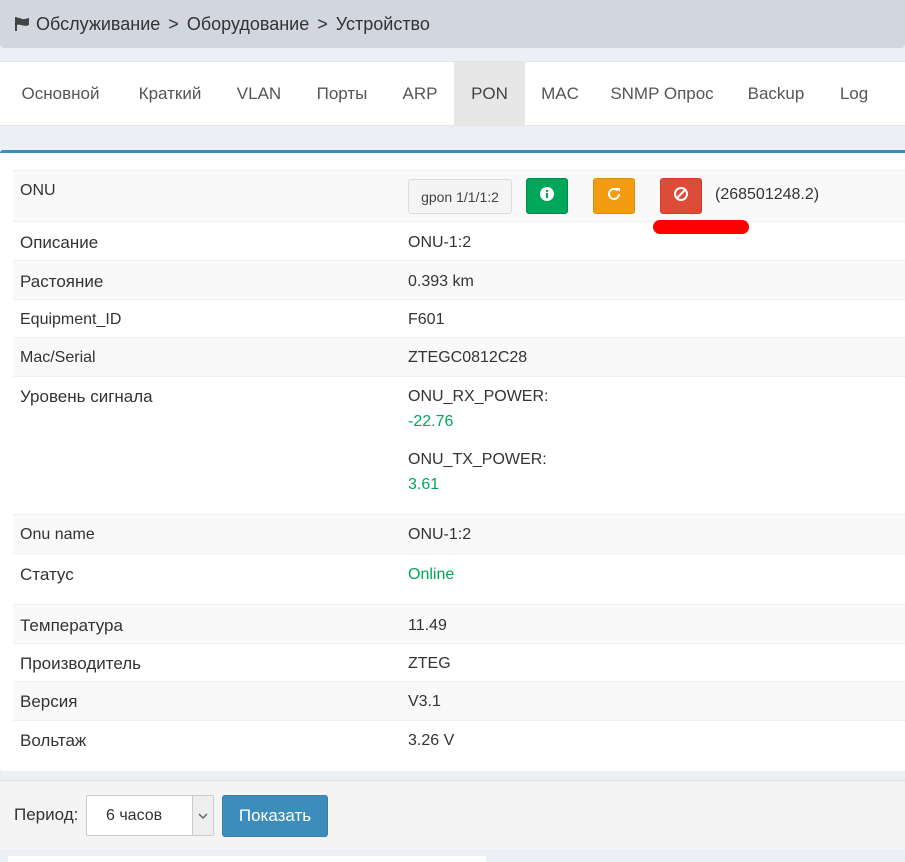 The image size is (905, 862). I want to click on flag-icon, so click(22, 24).